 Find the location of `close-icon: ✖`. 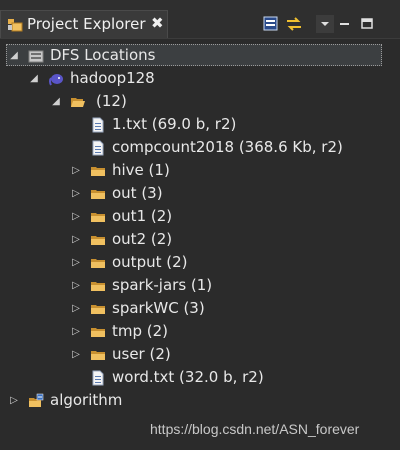

close-icon: ✖ is located at coordinates (157, 23).